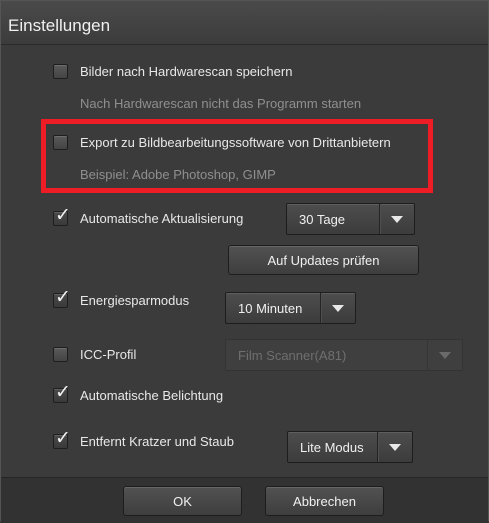  Describe the element at coordinates (152, 395) in the screenshot. I see `auto-exposure-label: Automatische Belichtung` at that location.